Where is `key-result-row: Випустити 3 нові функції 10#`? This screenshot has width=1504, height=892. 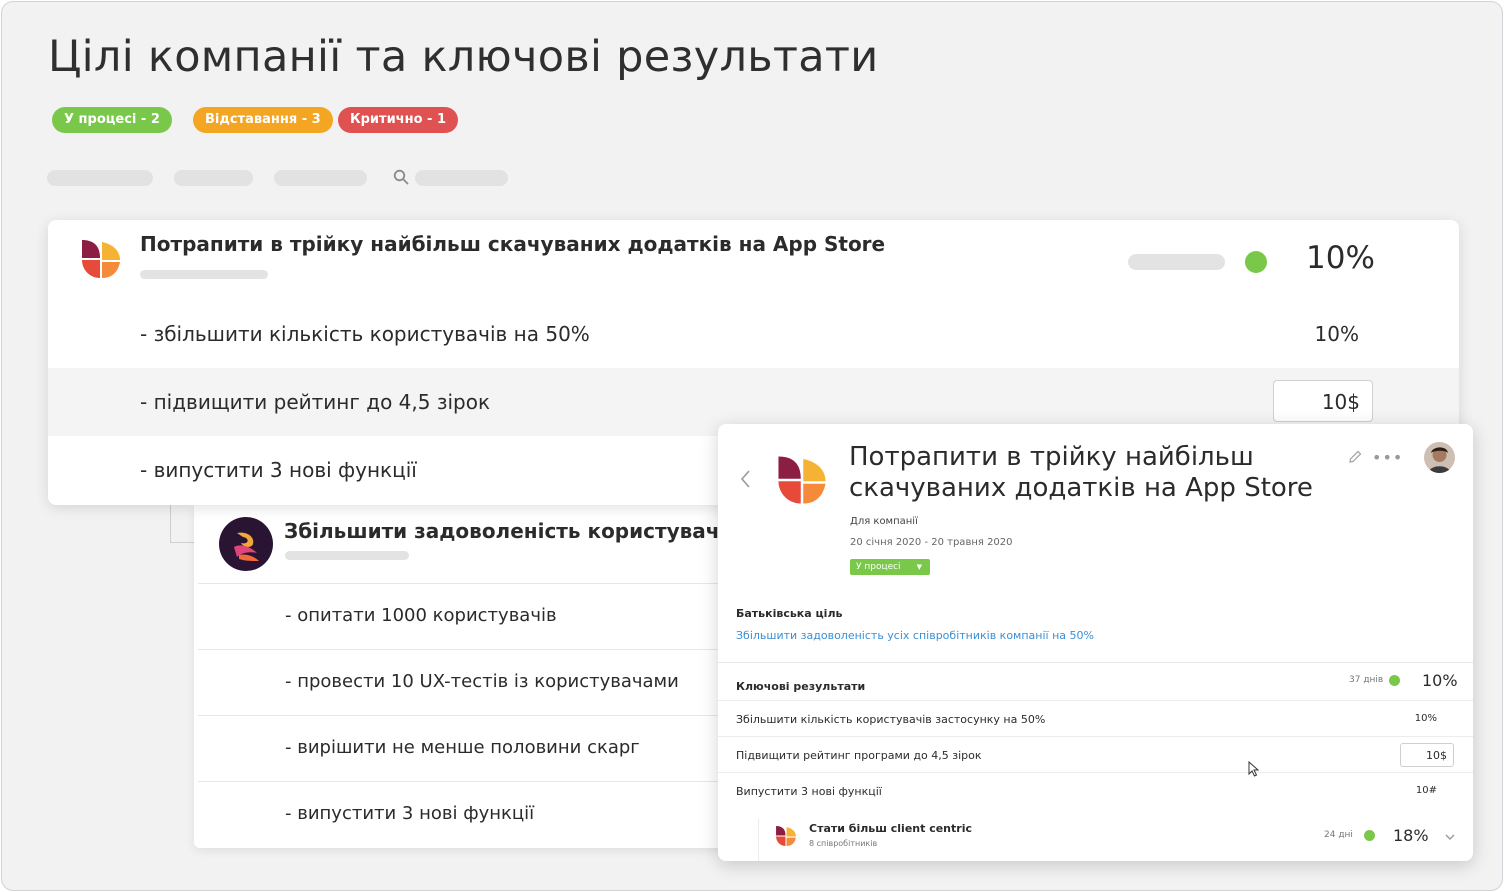 key-result-row: Випустити 3 нові функції 10# is located at coordinates (1095, 790).